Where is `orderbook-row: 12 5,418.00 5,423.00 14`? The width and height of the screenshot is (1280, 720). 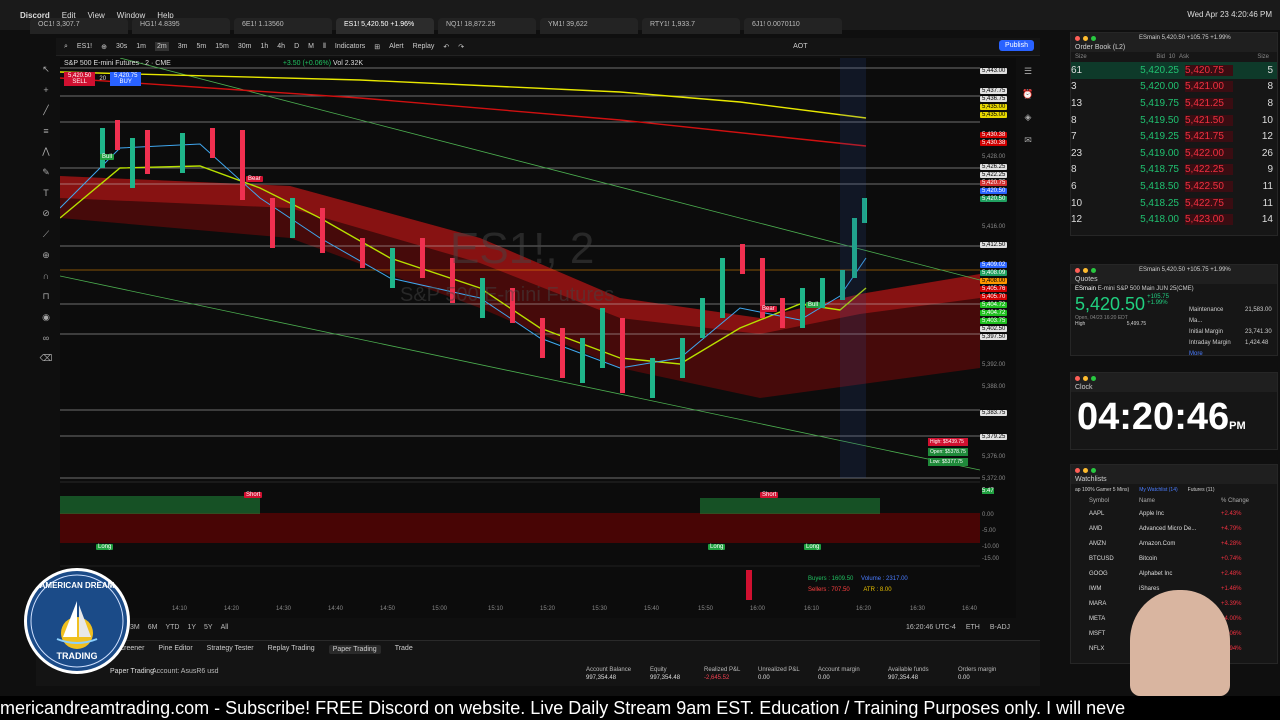
orderbook-row: 12 5,418.00 5,423.00 14 is located at coordinates (1174, 219).